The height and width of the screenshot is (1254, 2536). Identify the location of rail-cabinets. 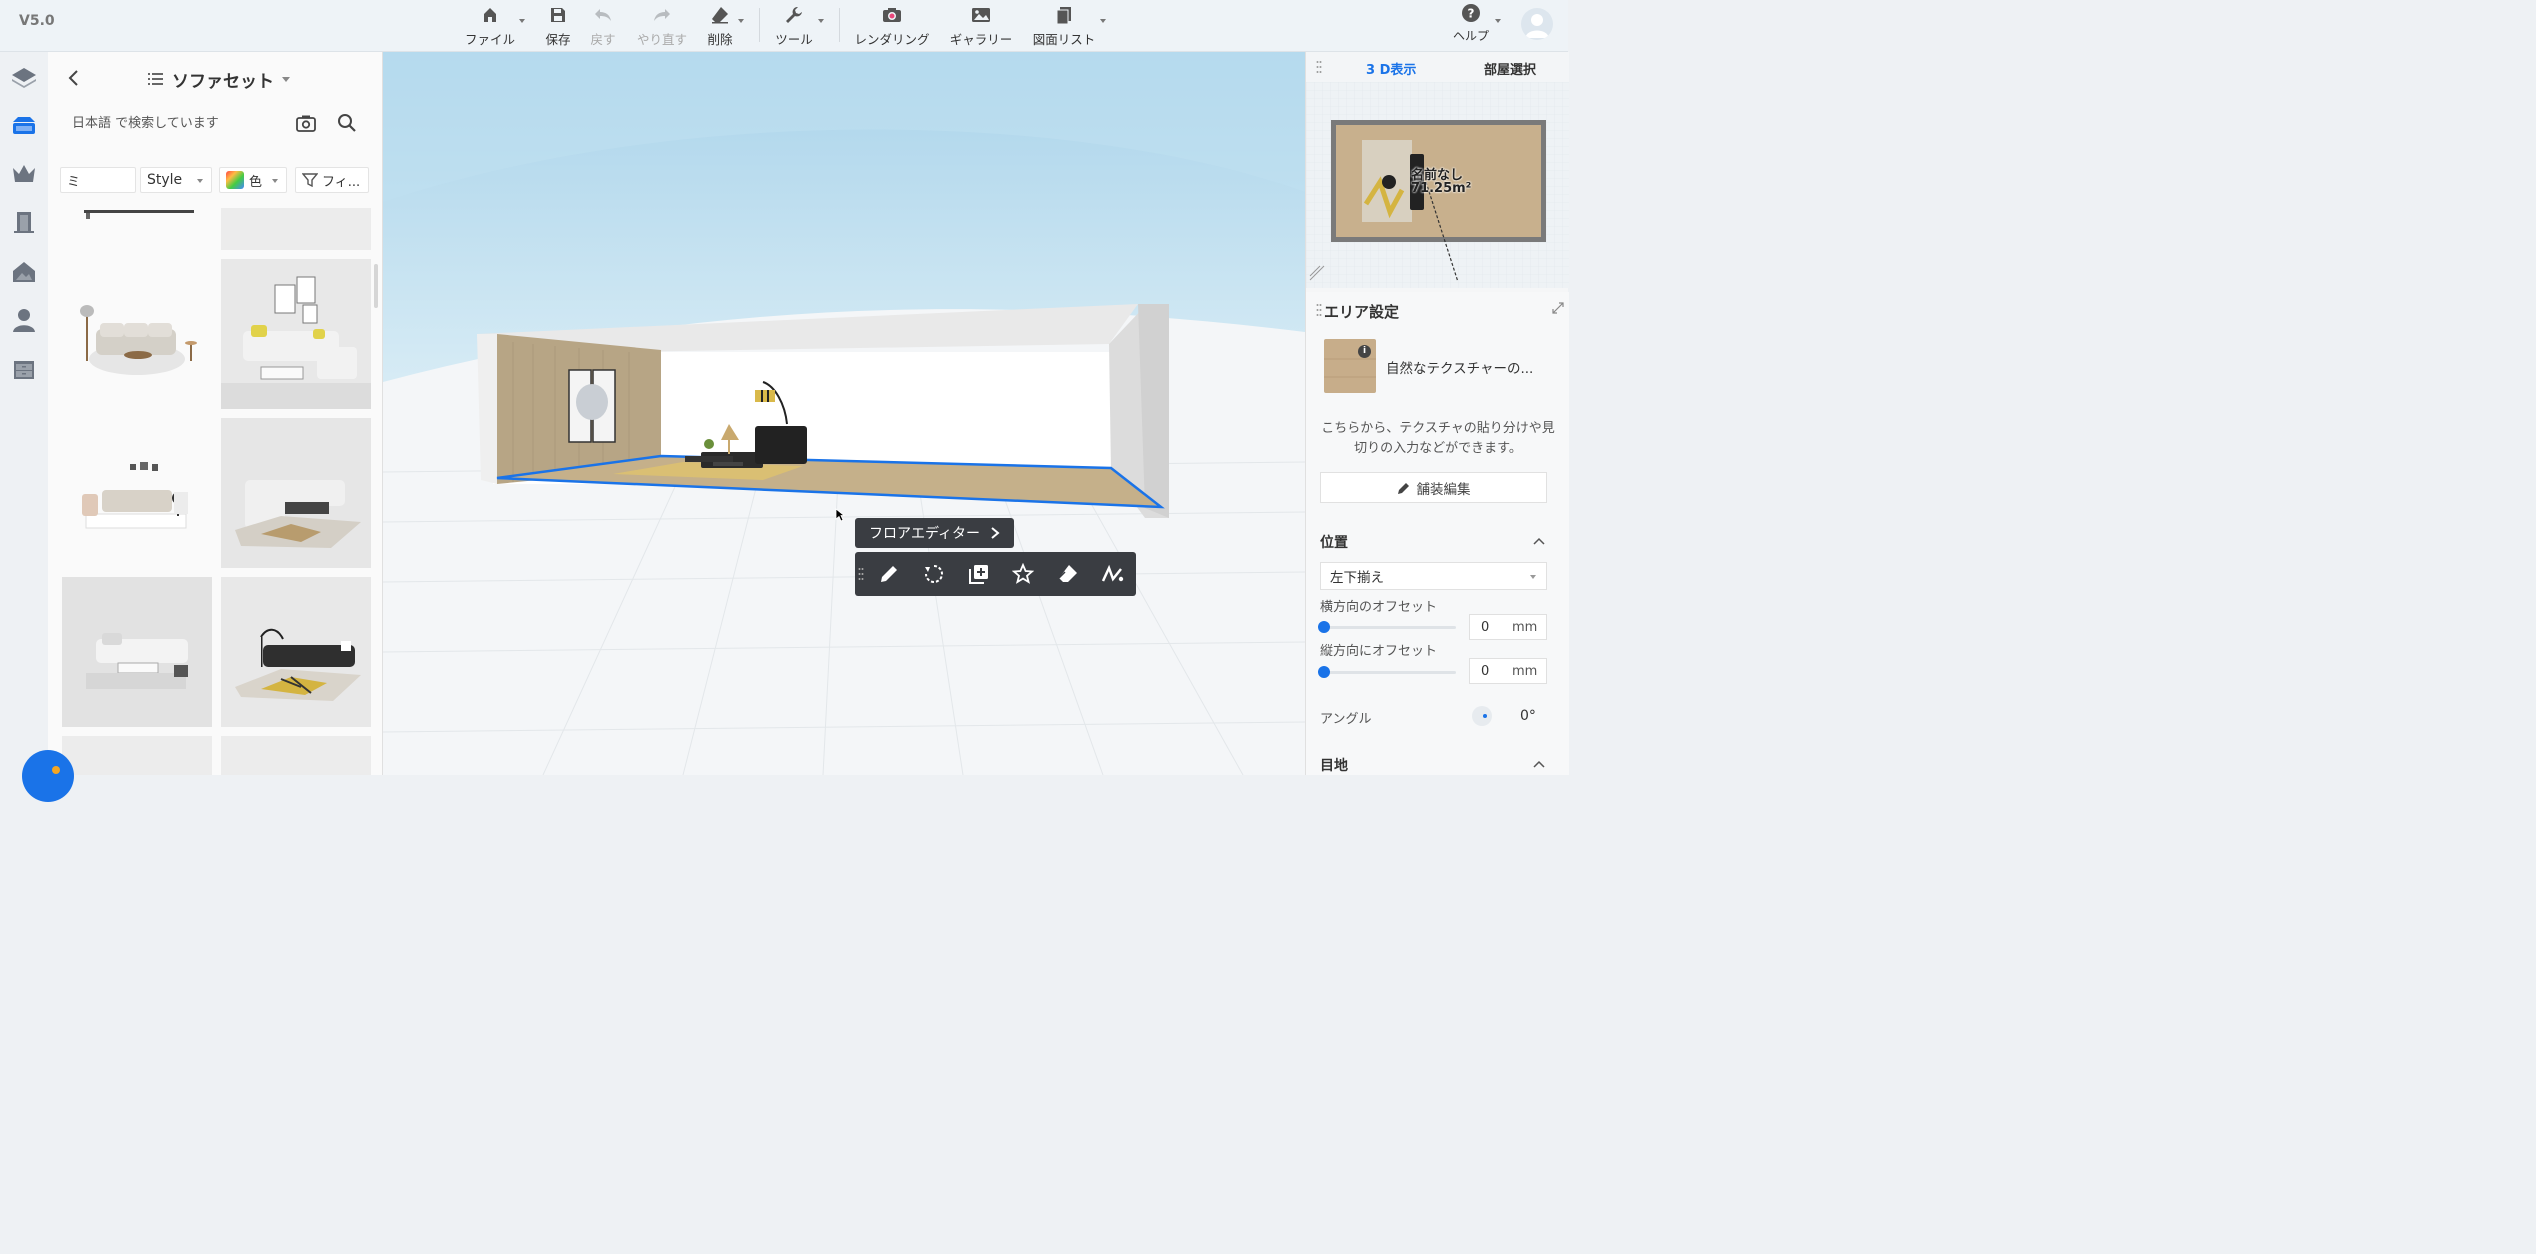
(24, 370).